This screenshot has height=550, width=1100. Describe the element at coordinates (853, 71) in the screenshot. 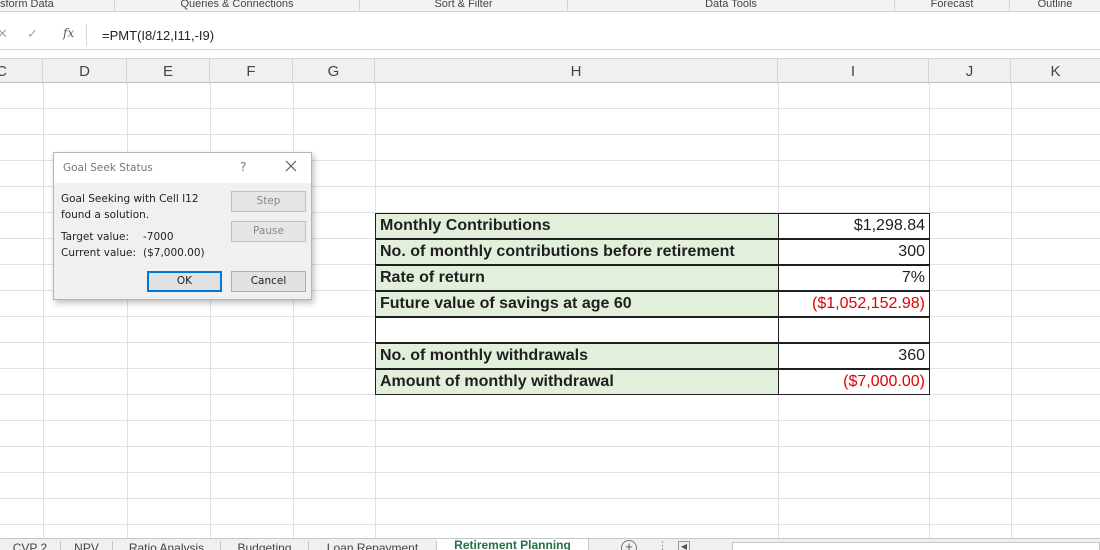

I see `column-header-i: I` at that location.